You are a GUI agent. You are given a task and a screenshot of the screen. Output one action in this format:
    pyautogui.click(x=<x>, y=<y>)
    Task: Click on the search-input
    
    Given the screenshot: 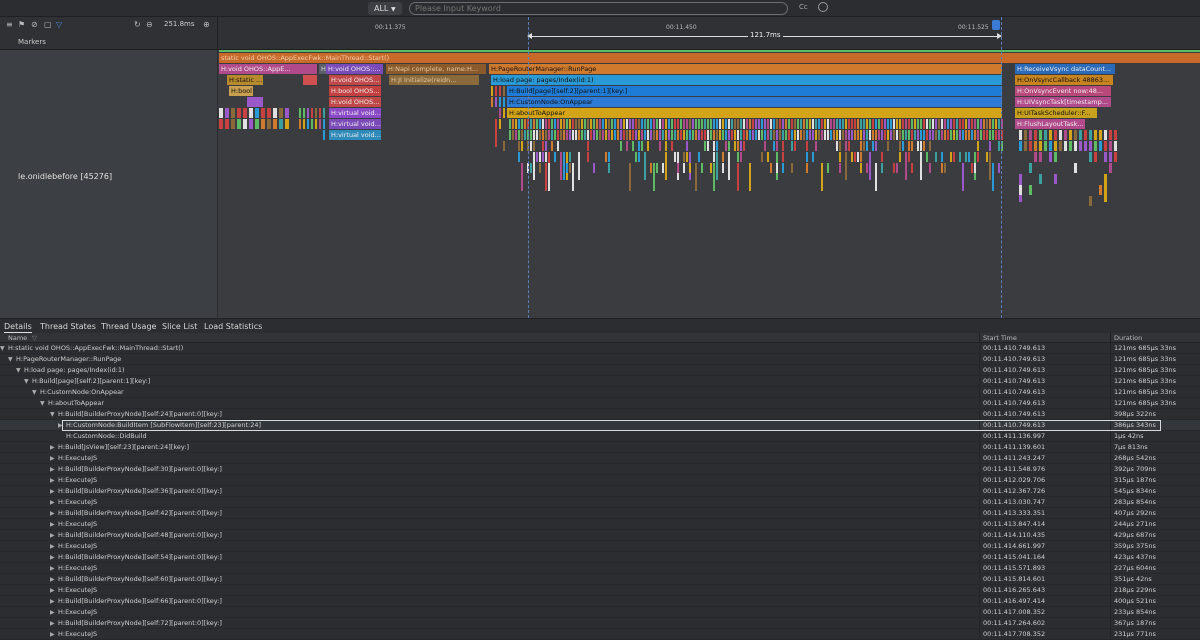 What is the action you would take?
    pyautogui.click(x=598, y=8)
    